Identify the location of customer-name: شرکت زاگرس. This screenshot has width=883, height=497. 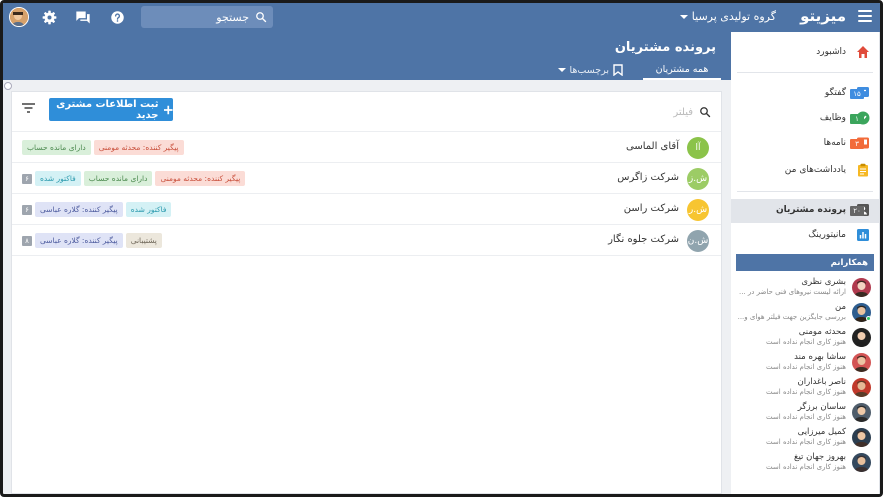
(648, 177).